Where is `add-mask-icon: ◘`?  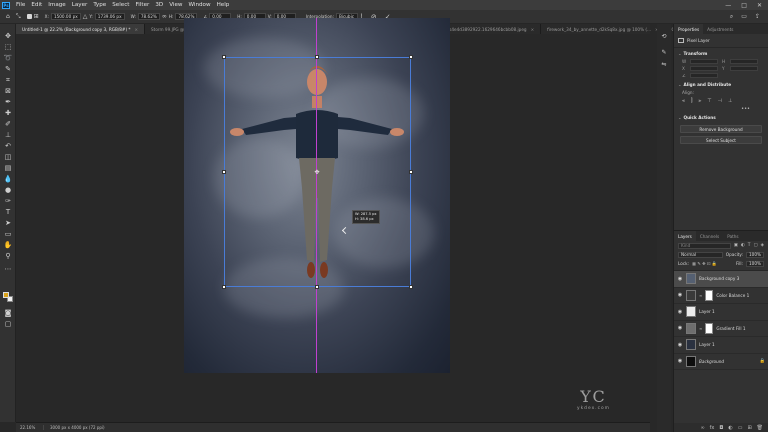
add-mask-icon: ◘ is located at coordinates (721, 428).